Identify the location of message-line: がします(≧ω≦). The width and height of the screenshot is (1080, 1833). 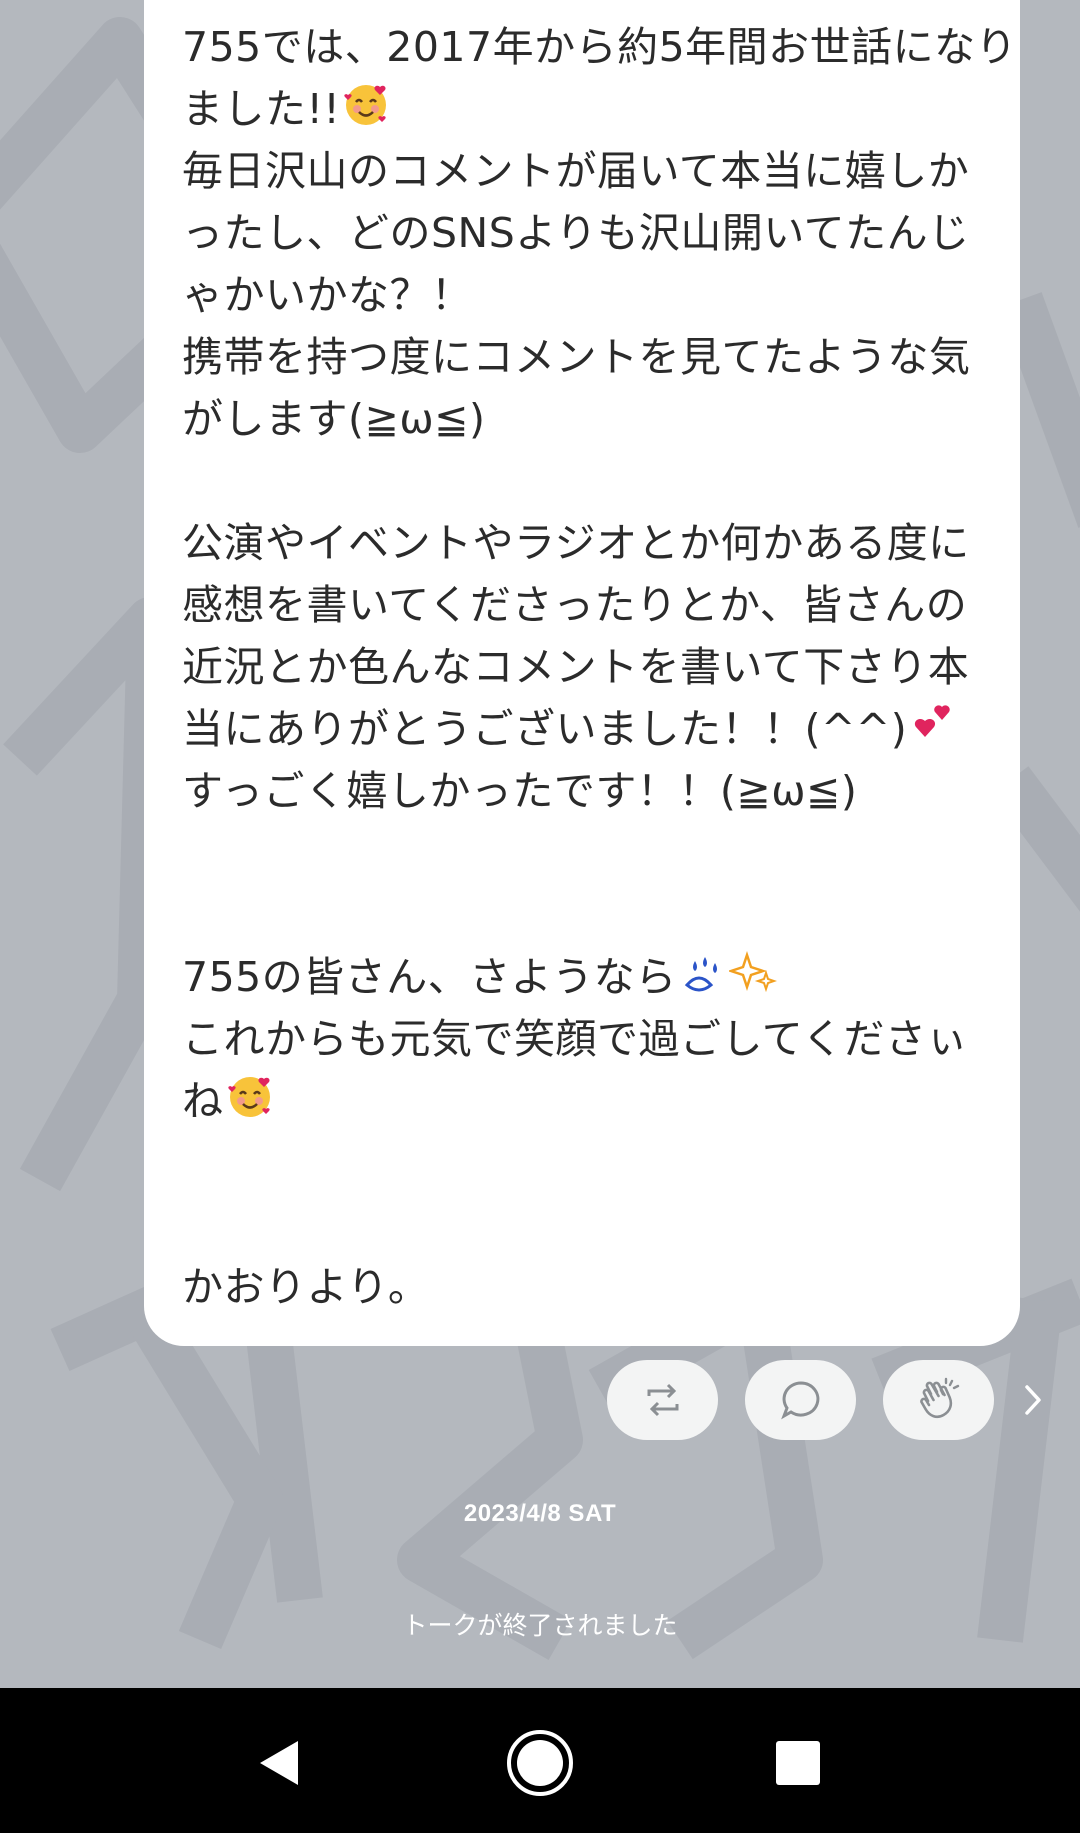
(334, 419).